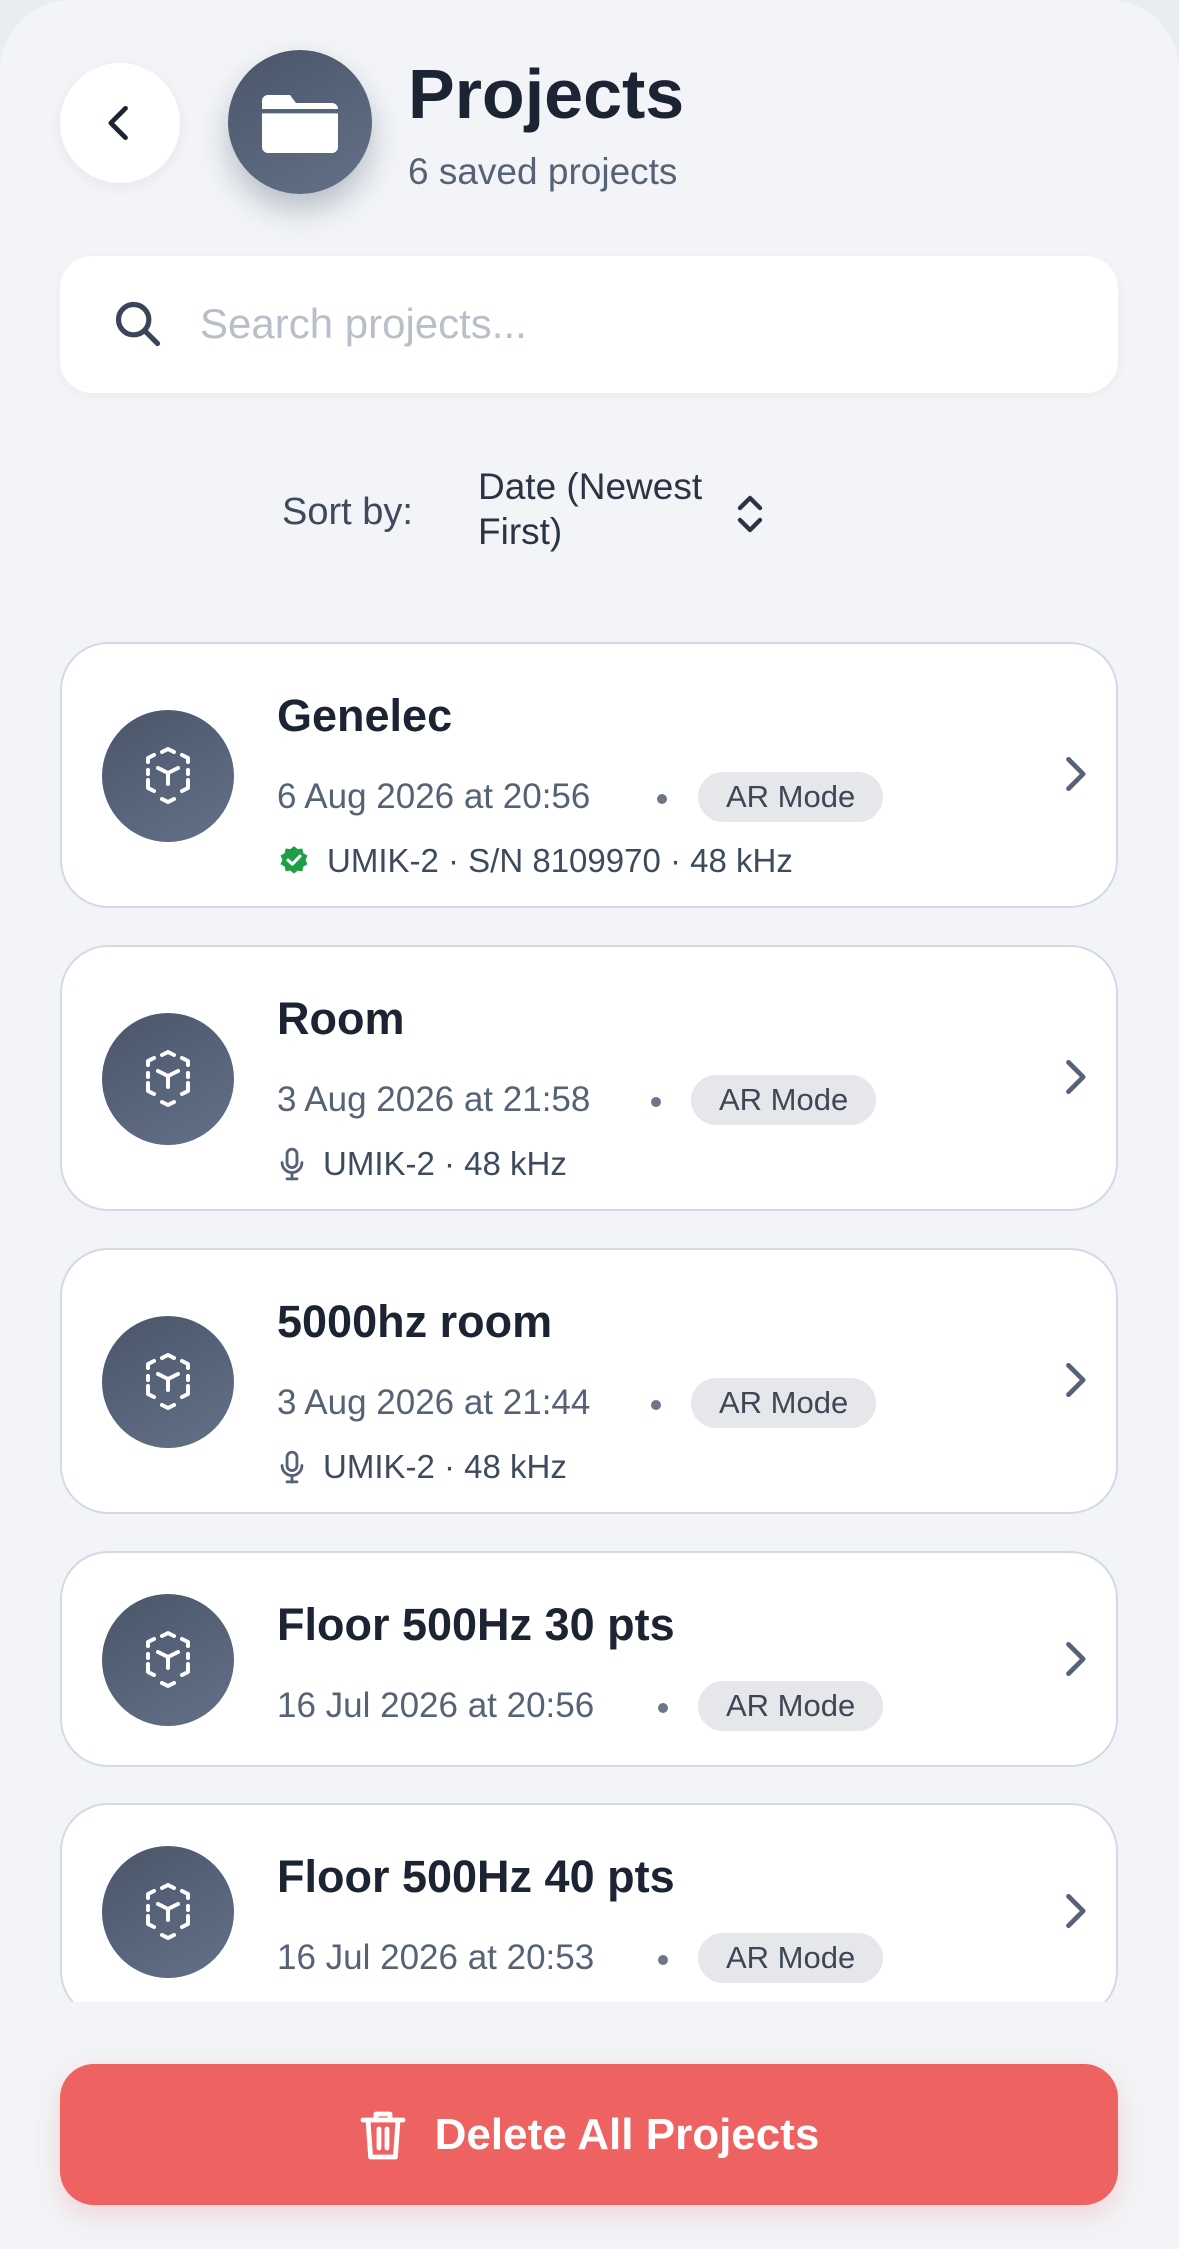 Image resolution: width=1179 pixels, height=2249 pixels. Describe the element at coordinates (341, 1018) in the screenshot. I see `project-name: Room` at that location.